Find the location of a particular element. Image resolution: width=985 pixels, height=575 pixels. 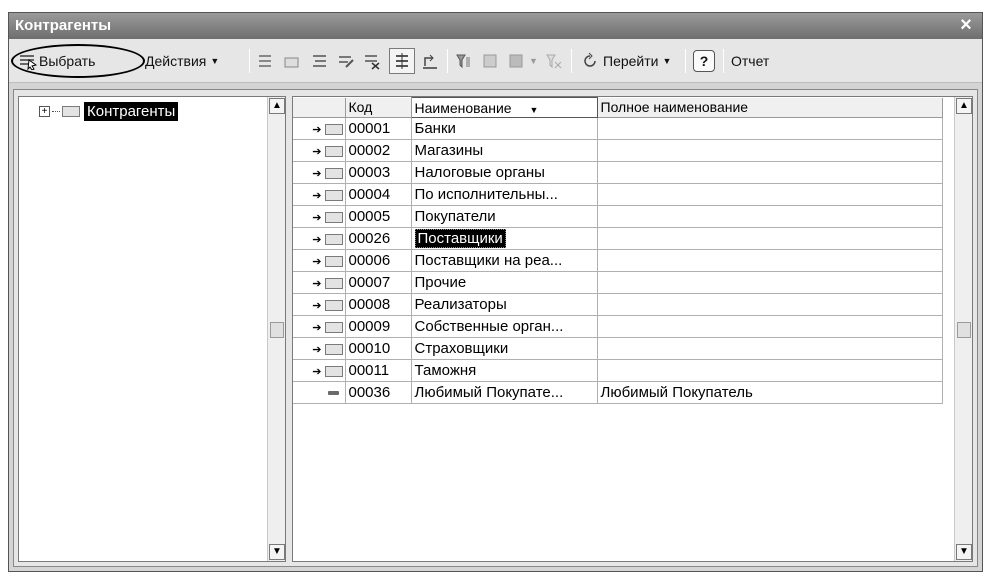

cell-name: Страховщики is located at coordinates (504, 348).